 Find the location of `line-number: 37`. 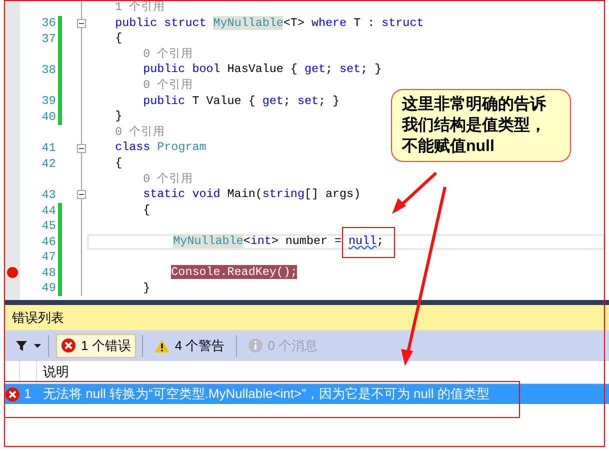

line-number: 37 is located at coordinates (49, 39).